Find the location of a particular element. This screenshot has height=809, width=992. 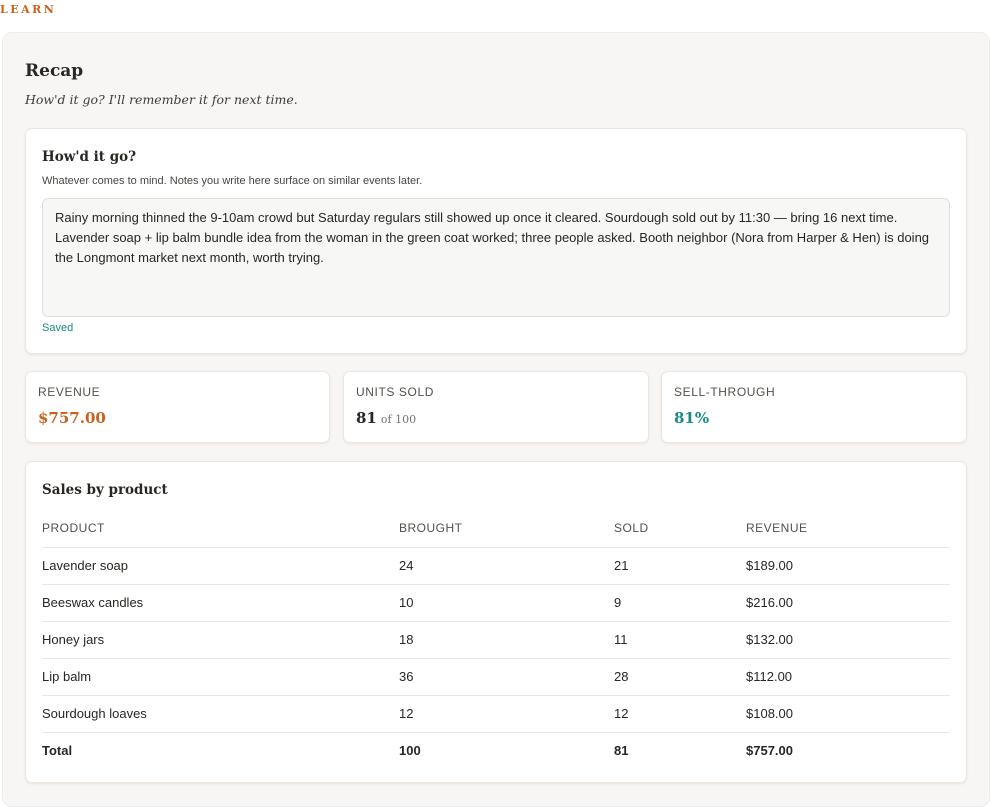

notes-title: How'd it go? is located at coordinates (89, 157).